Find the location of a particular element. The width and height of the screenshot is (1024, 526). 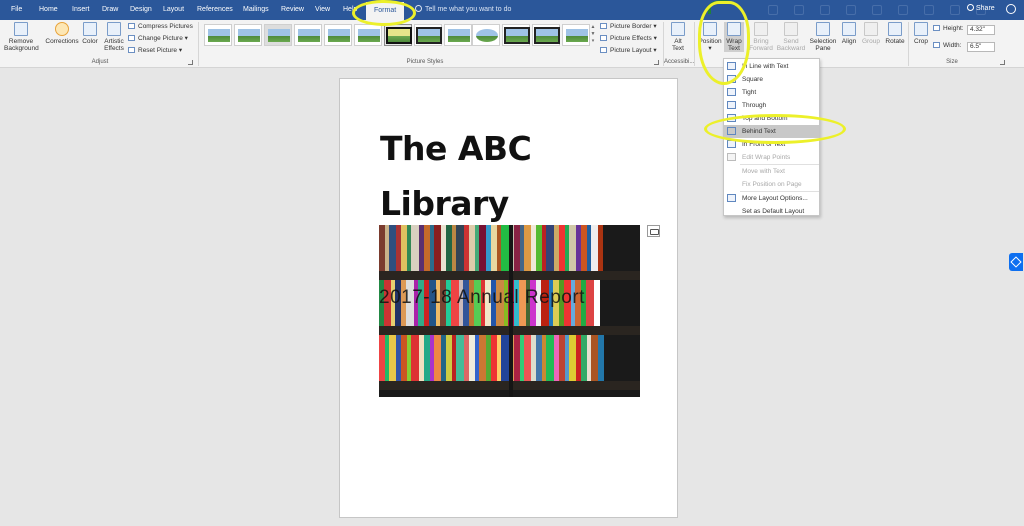

picture-effects-label: Picture Effects is located at coordinates (631, 38).